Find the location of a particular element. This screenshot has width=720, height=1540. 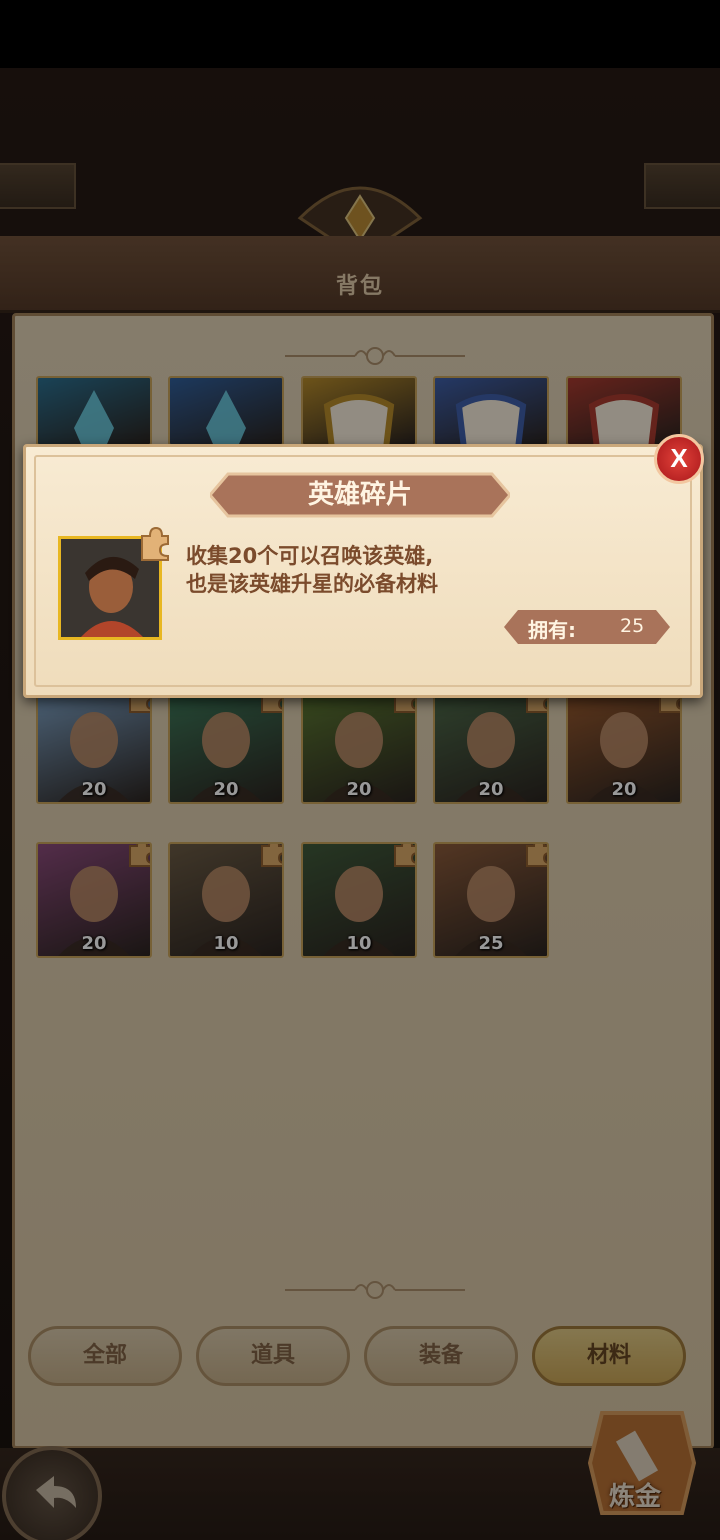

red-scroll-icon is located at coordinates (624, 419).